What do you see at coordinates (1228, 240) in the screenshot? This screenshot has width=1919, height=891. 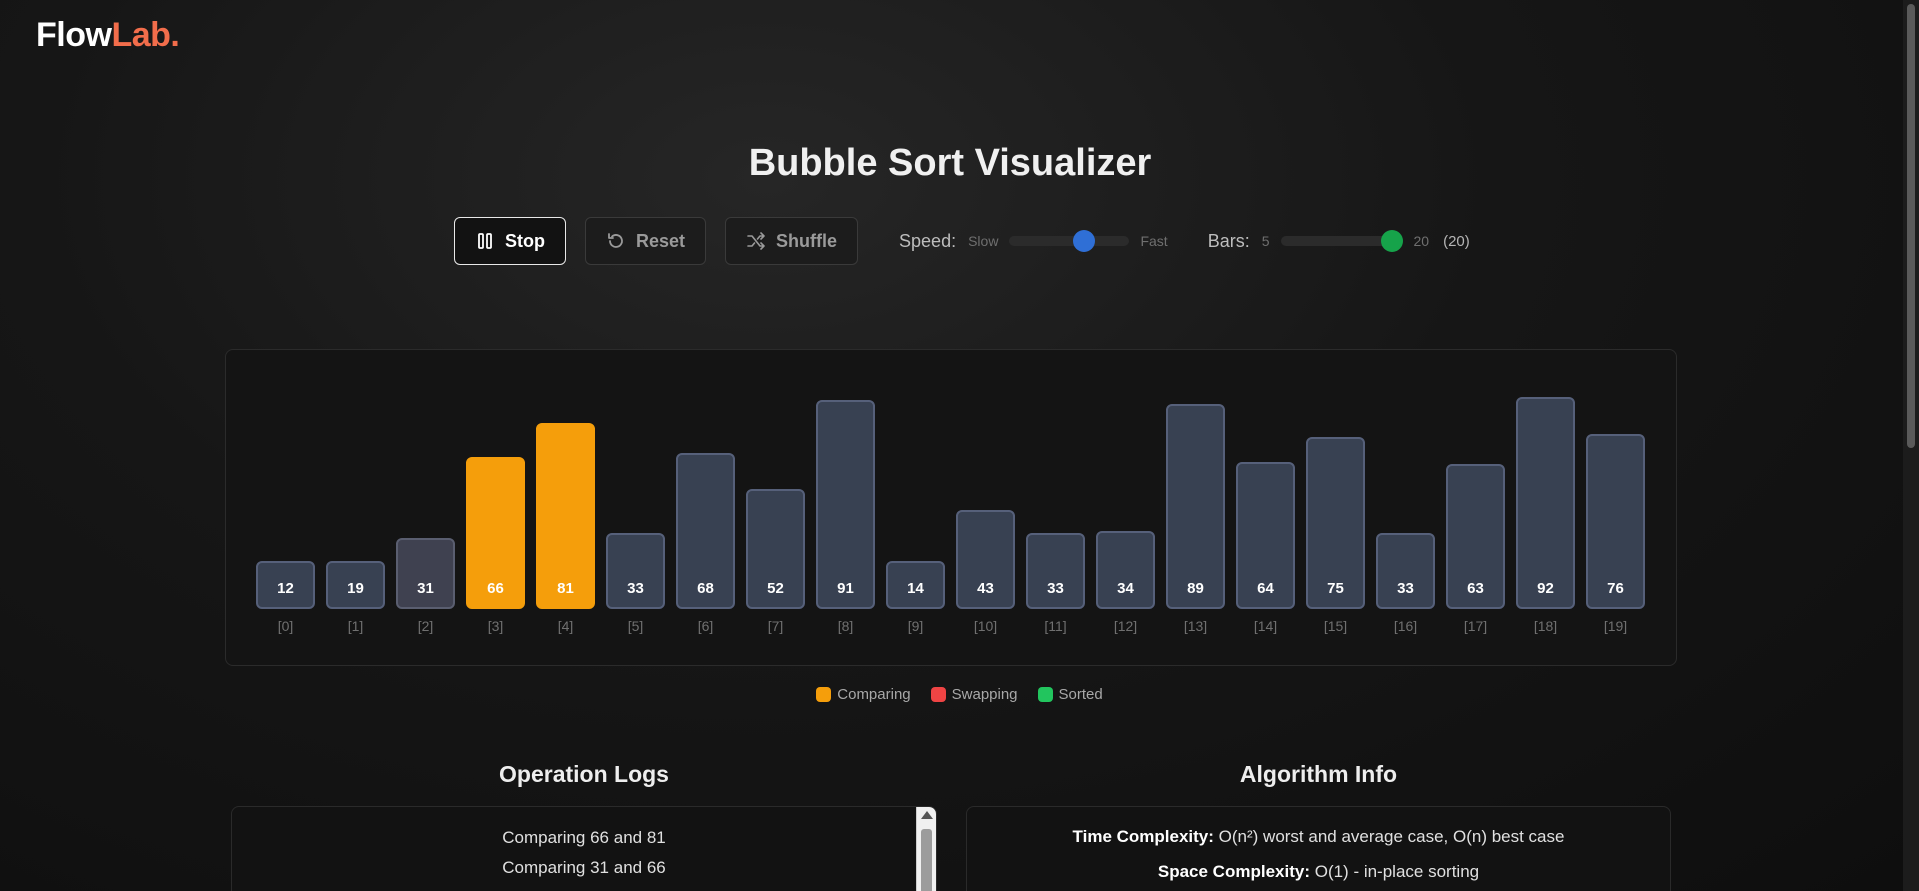 I see `bars-label: Bars:` at bounding box center [1228, 240].